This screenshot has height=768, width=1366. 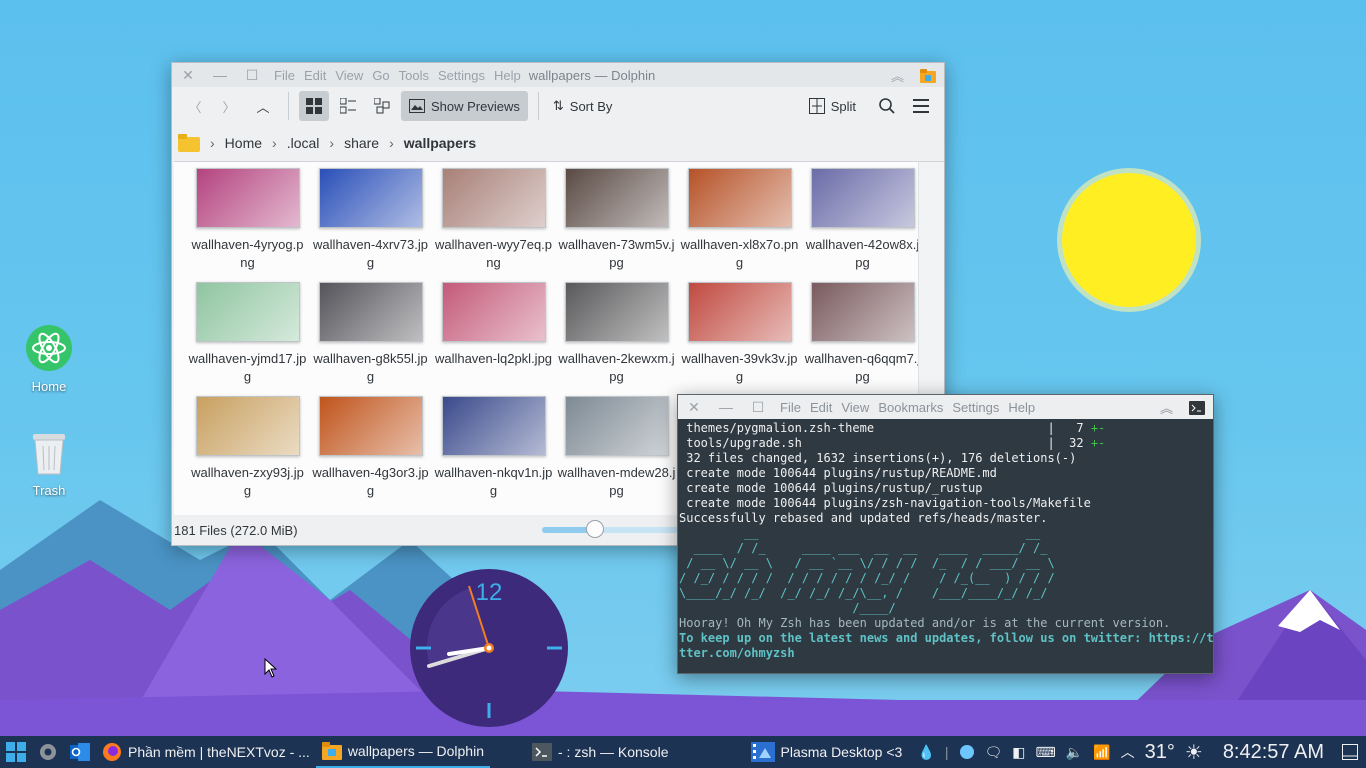 I want to click on clock-time: 8:42:57 AM, so click(x=1273, y=752).